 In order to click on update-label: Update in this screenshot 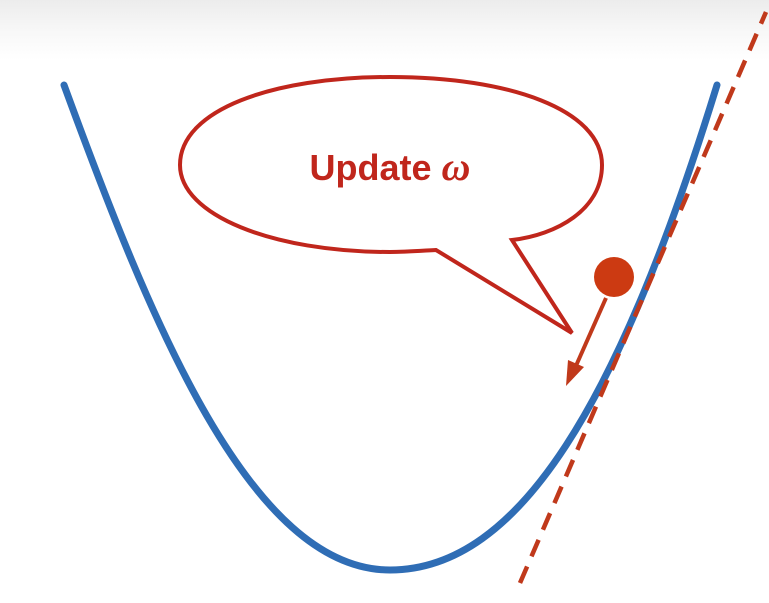, I will do `click(376, 167)`.